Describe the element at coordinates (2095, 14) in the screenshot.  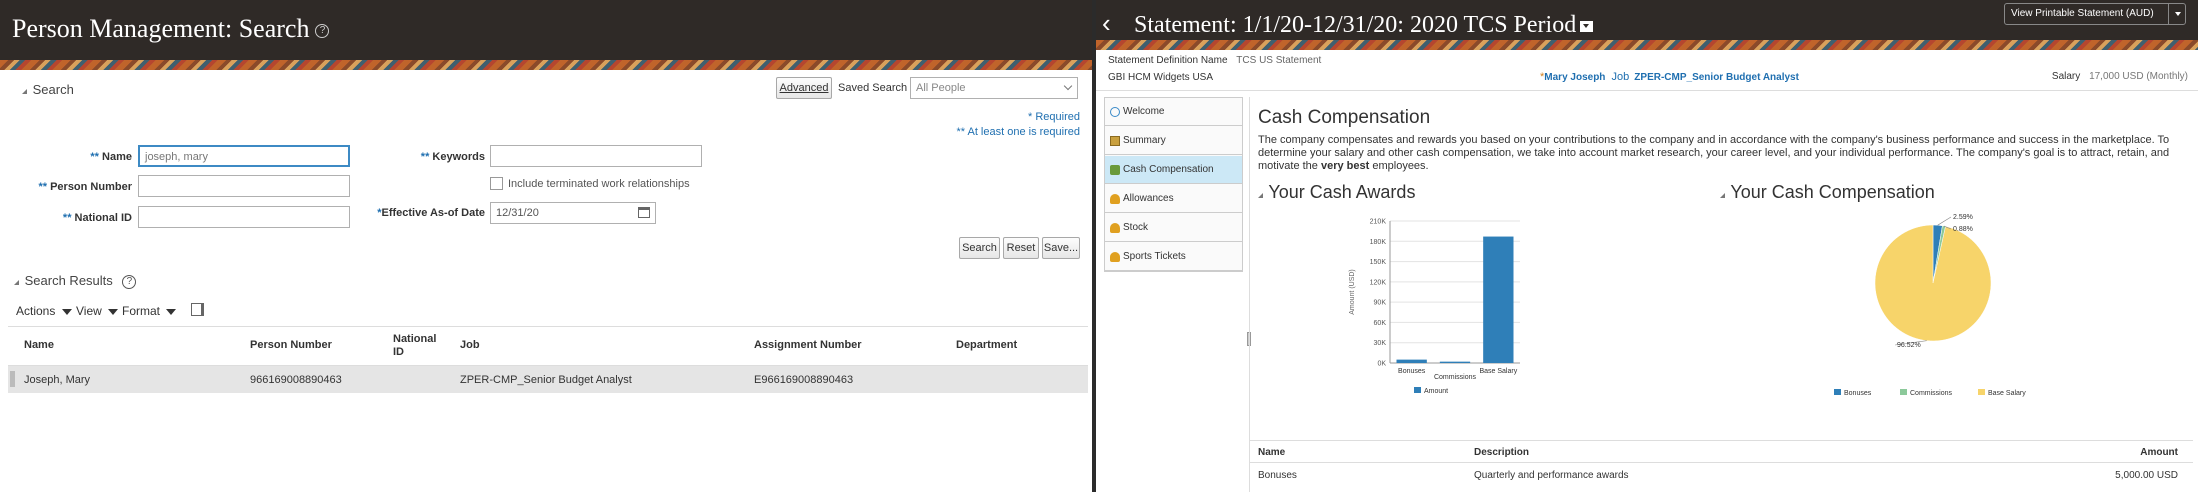
I see `view-printable-button: View Printable Statement (AUD)` at that location.